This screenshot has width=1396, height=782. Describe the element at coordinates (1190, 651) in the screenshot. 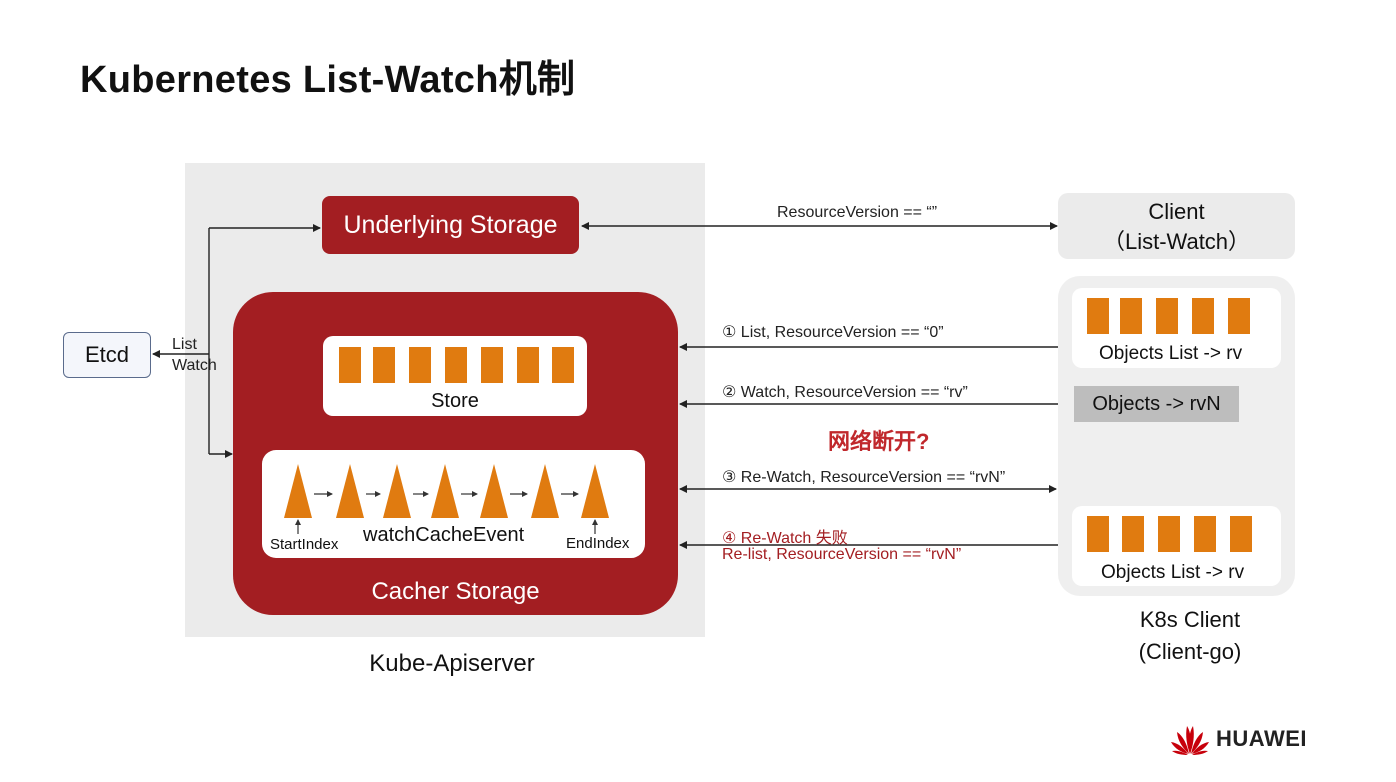

I see `k8s-client-subtitle: (Client-go)` at that location.